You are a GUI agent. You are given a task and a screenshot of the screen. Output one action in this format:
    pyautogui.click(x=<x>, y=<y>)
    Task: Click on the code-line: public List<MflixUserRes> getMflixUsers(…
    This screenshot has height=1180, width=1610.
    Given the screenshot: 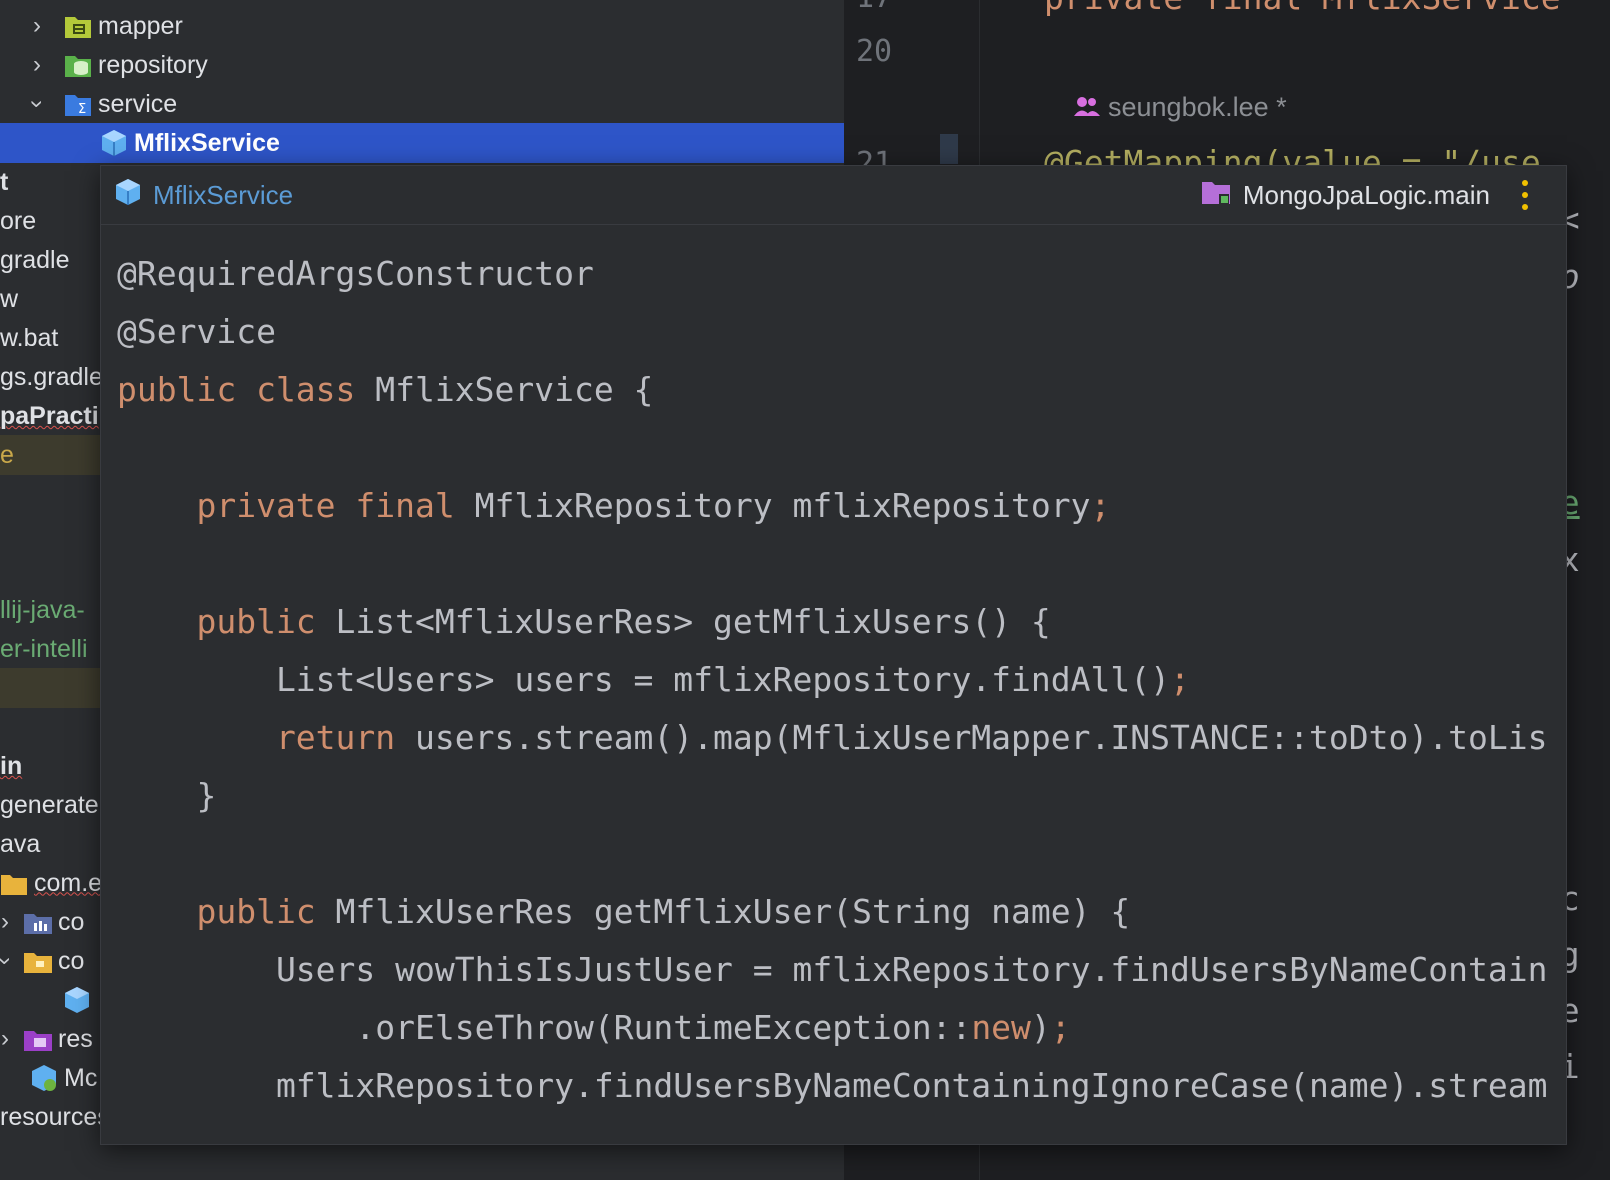 What is the action you would take?
    pyautogui.click(x=833, y=622)
    